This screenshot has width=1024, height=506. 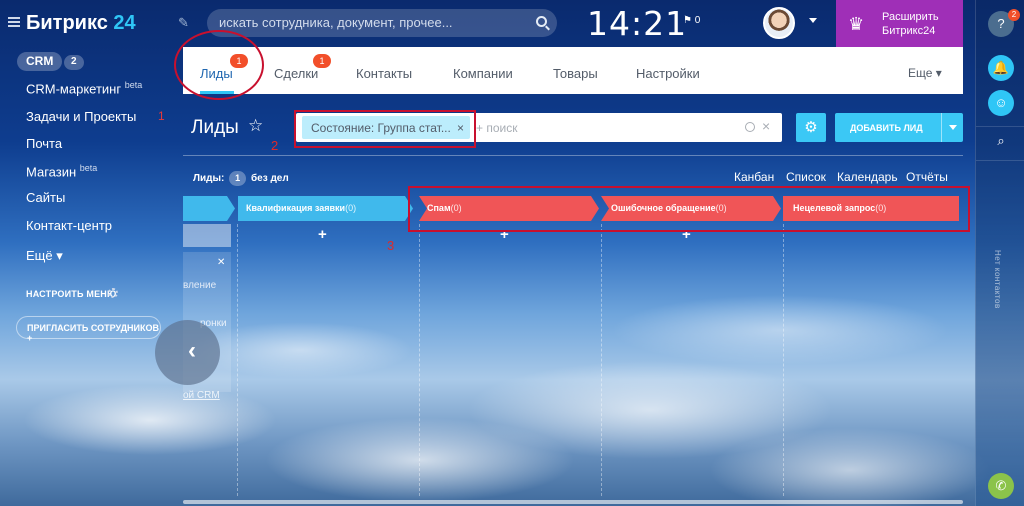 What do you see at coordinates (910, 17) in the screenshot?
I see `upgrade-line1: Расширить` at bounding box center [910, 17].